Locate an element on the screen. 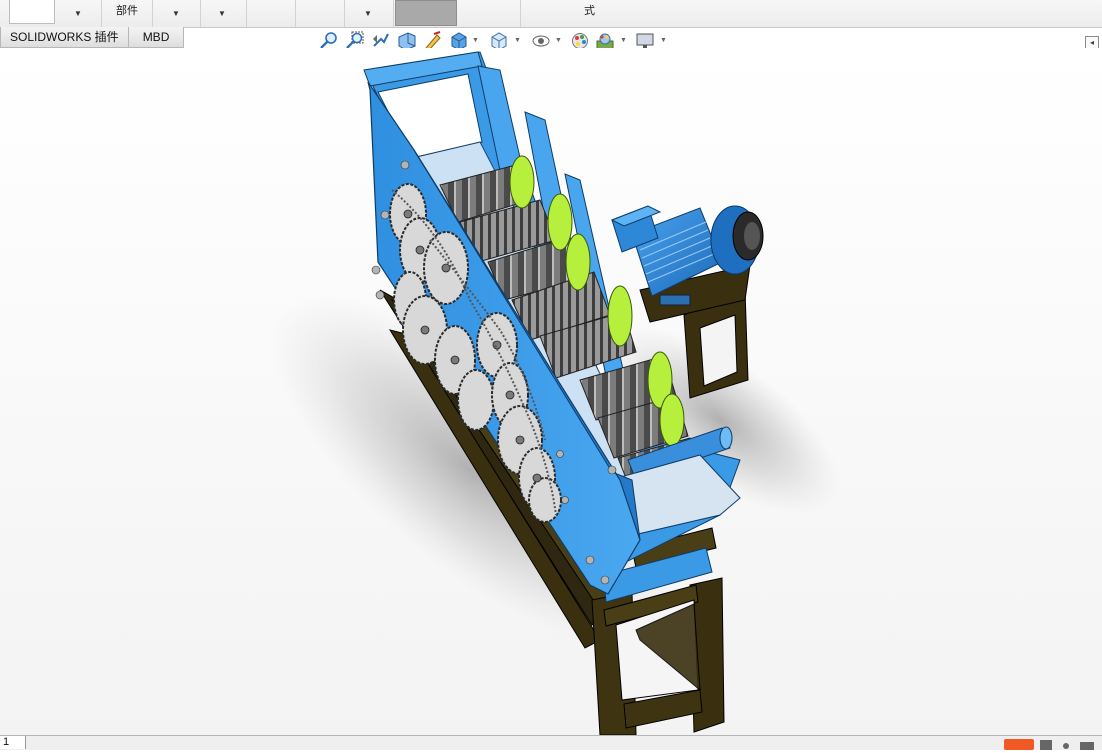  tray-icon is located at coordinates (1066, 746).